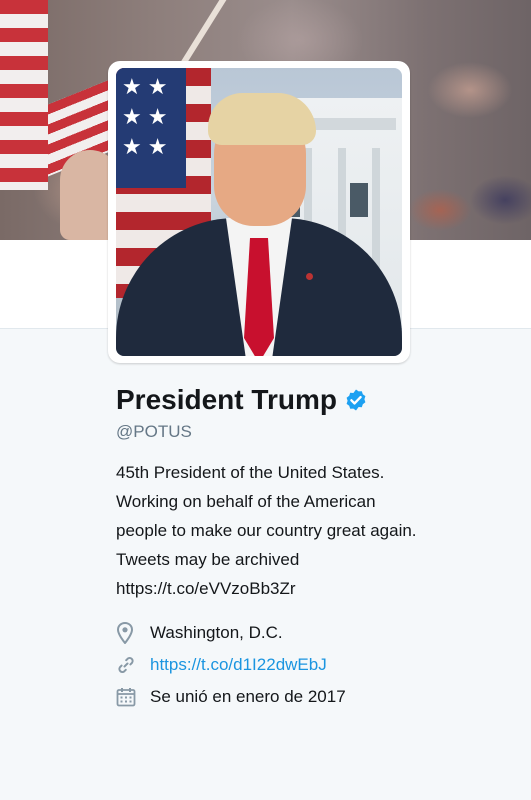  What do you see at coordinates (128, 697) in the screenshot?
I see `calendar-icon` at bounding box center [128, 697].